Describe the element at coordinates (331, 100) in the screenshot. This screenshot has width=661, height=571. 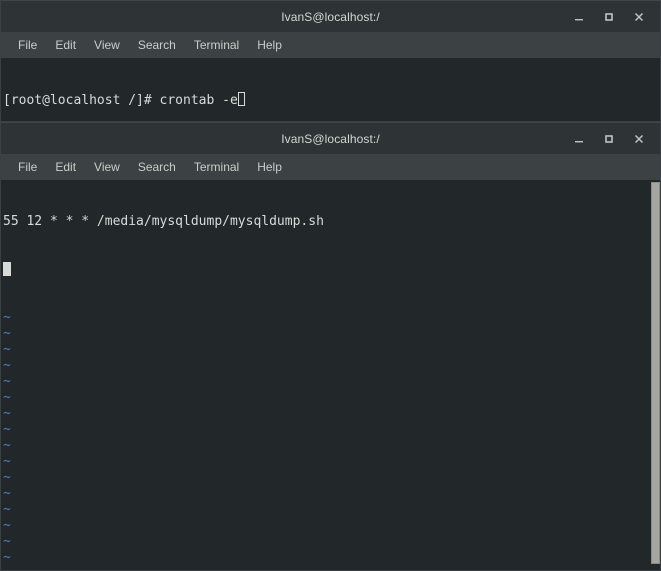
I see `terminal-line: [root@localhost /]# crontab -e` at that location.